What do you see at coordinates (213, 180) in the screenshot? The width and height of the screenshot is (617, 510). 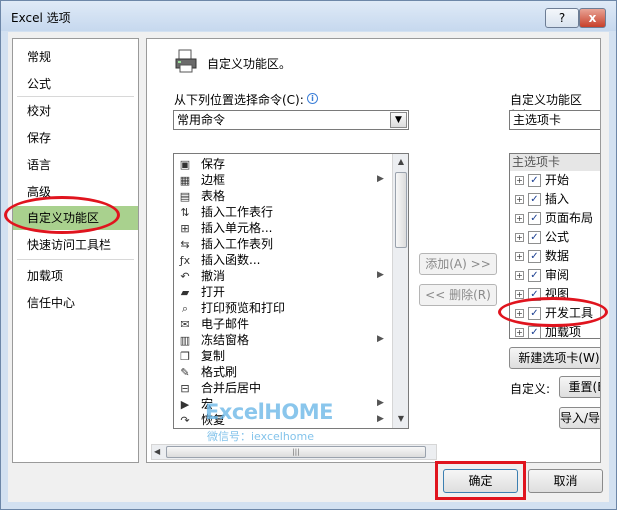 I see `command-label: 边框` at bounding box center [213, 180].